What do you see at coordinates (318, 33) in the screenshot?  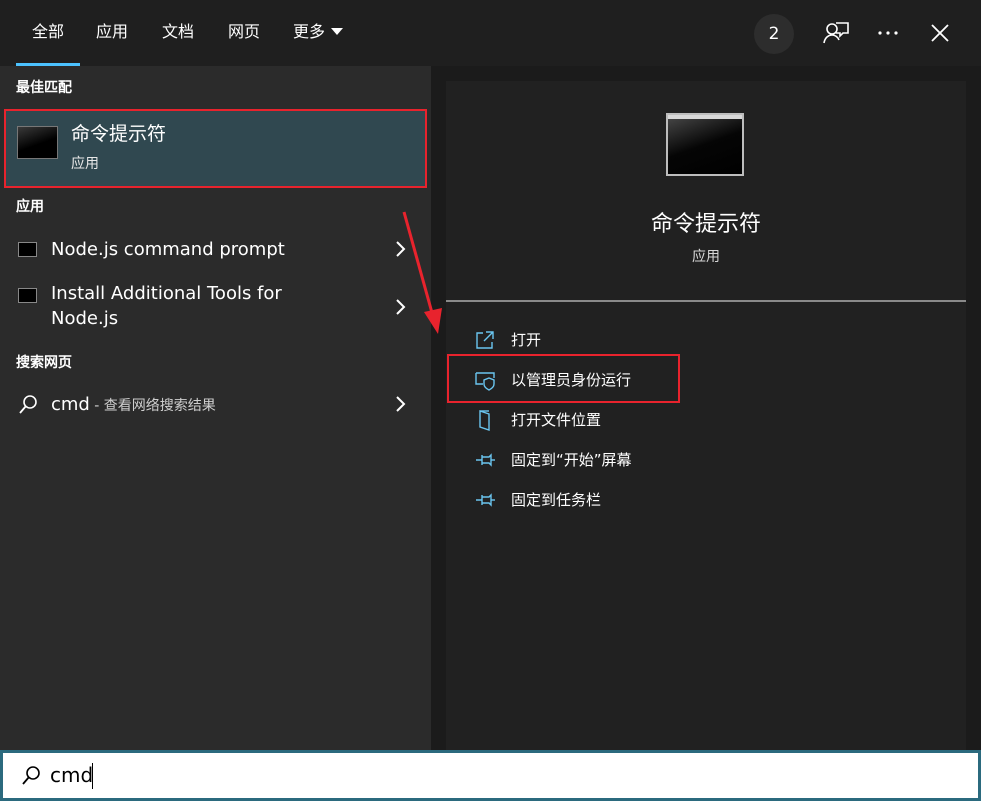 I see `tab-more: 更多` at bounding box center [318, 33].